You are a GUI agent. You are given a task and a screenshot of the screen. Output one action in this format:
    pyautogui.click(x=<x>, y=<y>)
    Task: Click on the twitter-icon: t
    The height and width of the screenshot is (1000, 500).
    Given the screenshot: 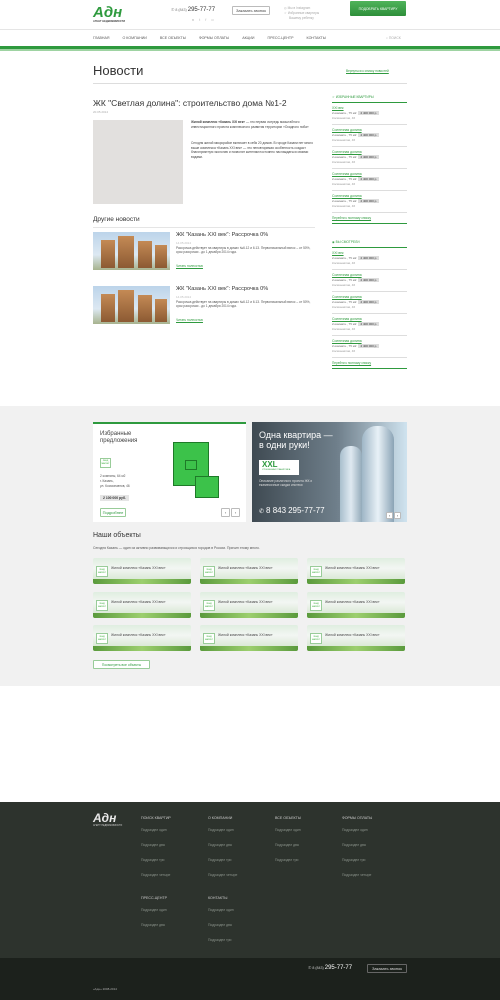 What is the action you would take?
    pyautogui.click(x=199, y=19)
    